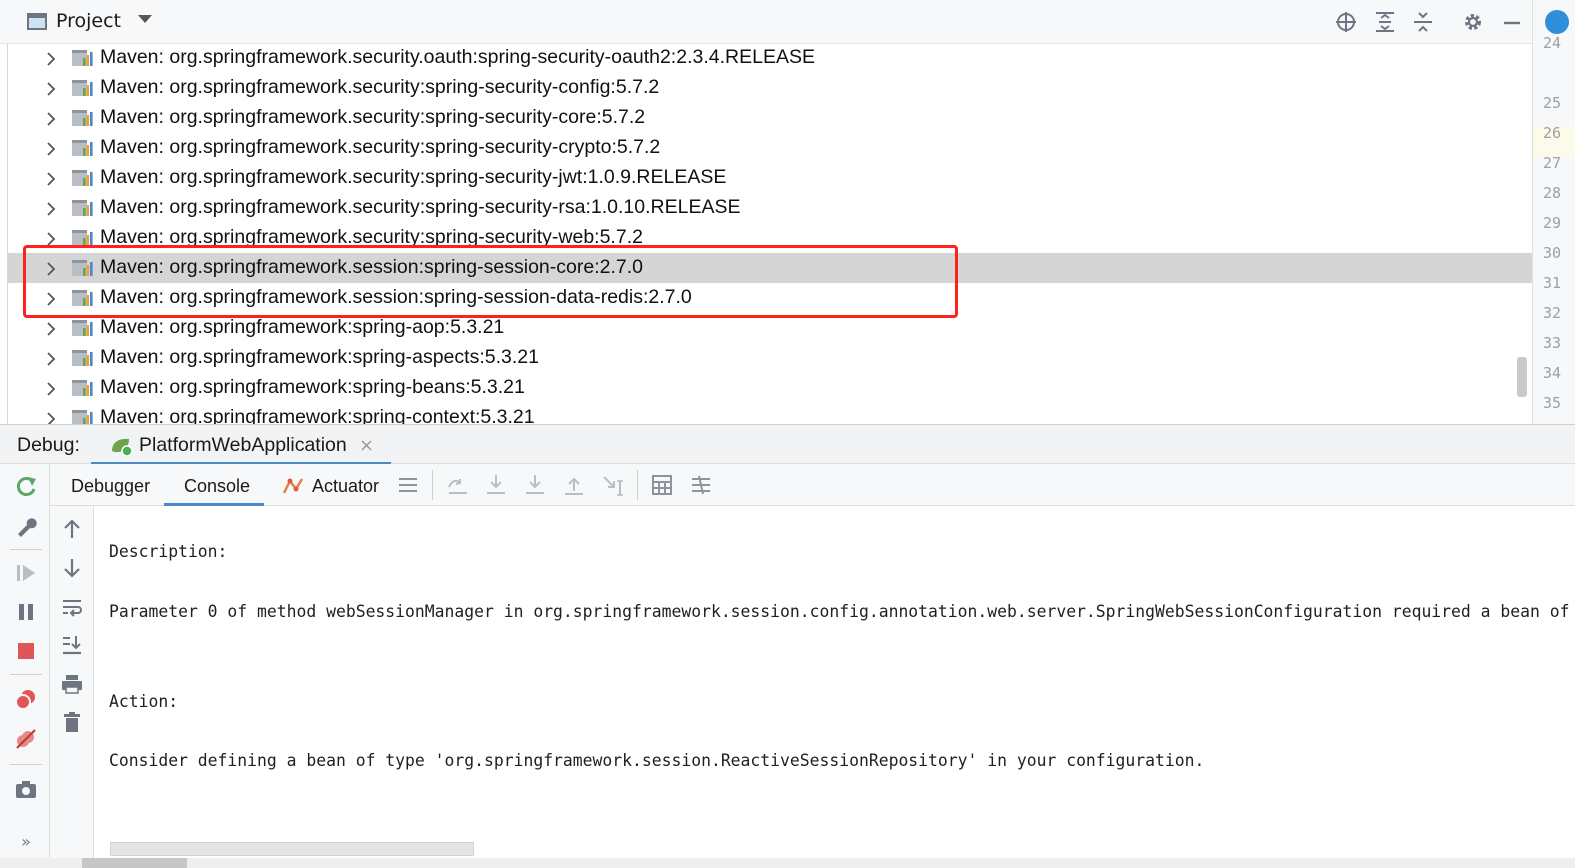 This screenshot has height=868, width=1575. Describe the element at coordinates (134, 863) in the screenshot. I see `bottom-scrollbar-thumb` at that location.